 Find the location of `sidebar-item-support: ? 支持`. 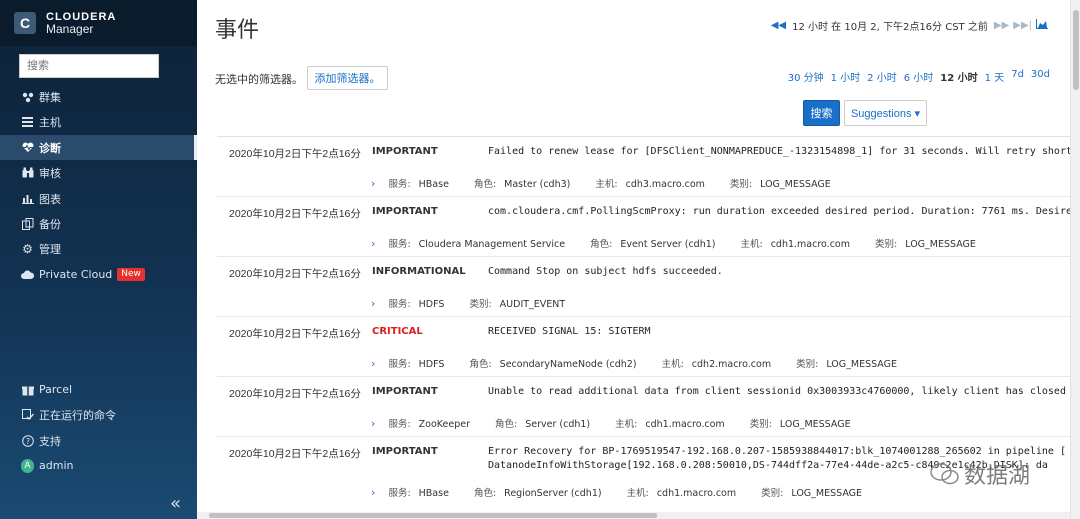

sidebar-item-support: ? 支持 is located at coordinates (98, 440).